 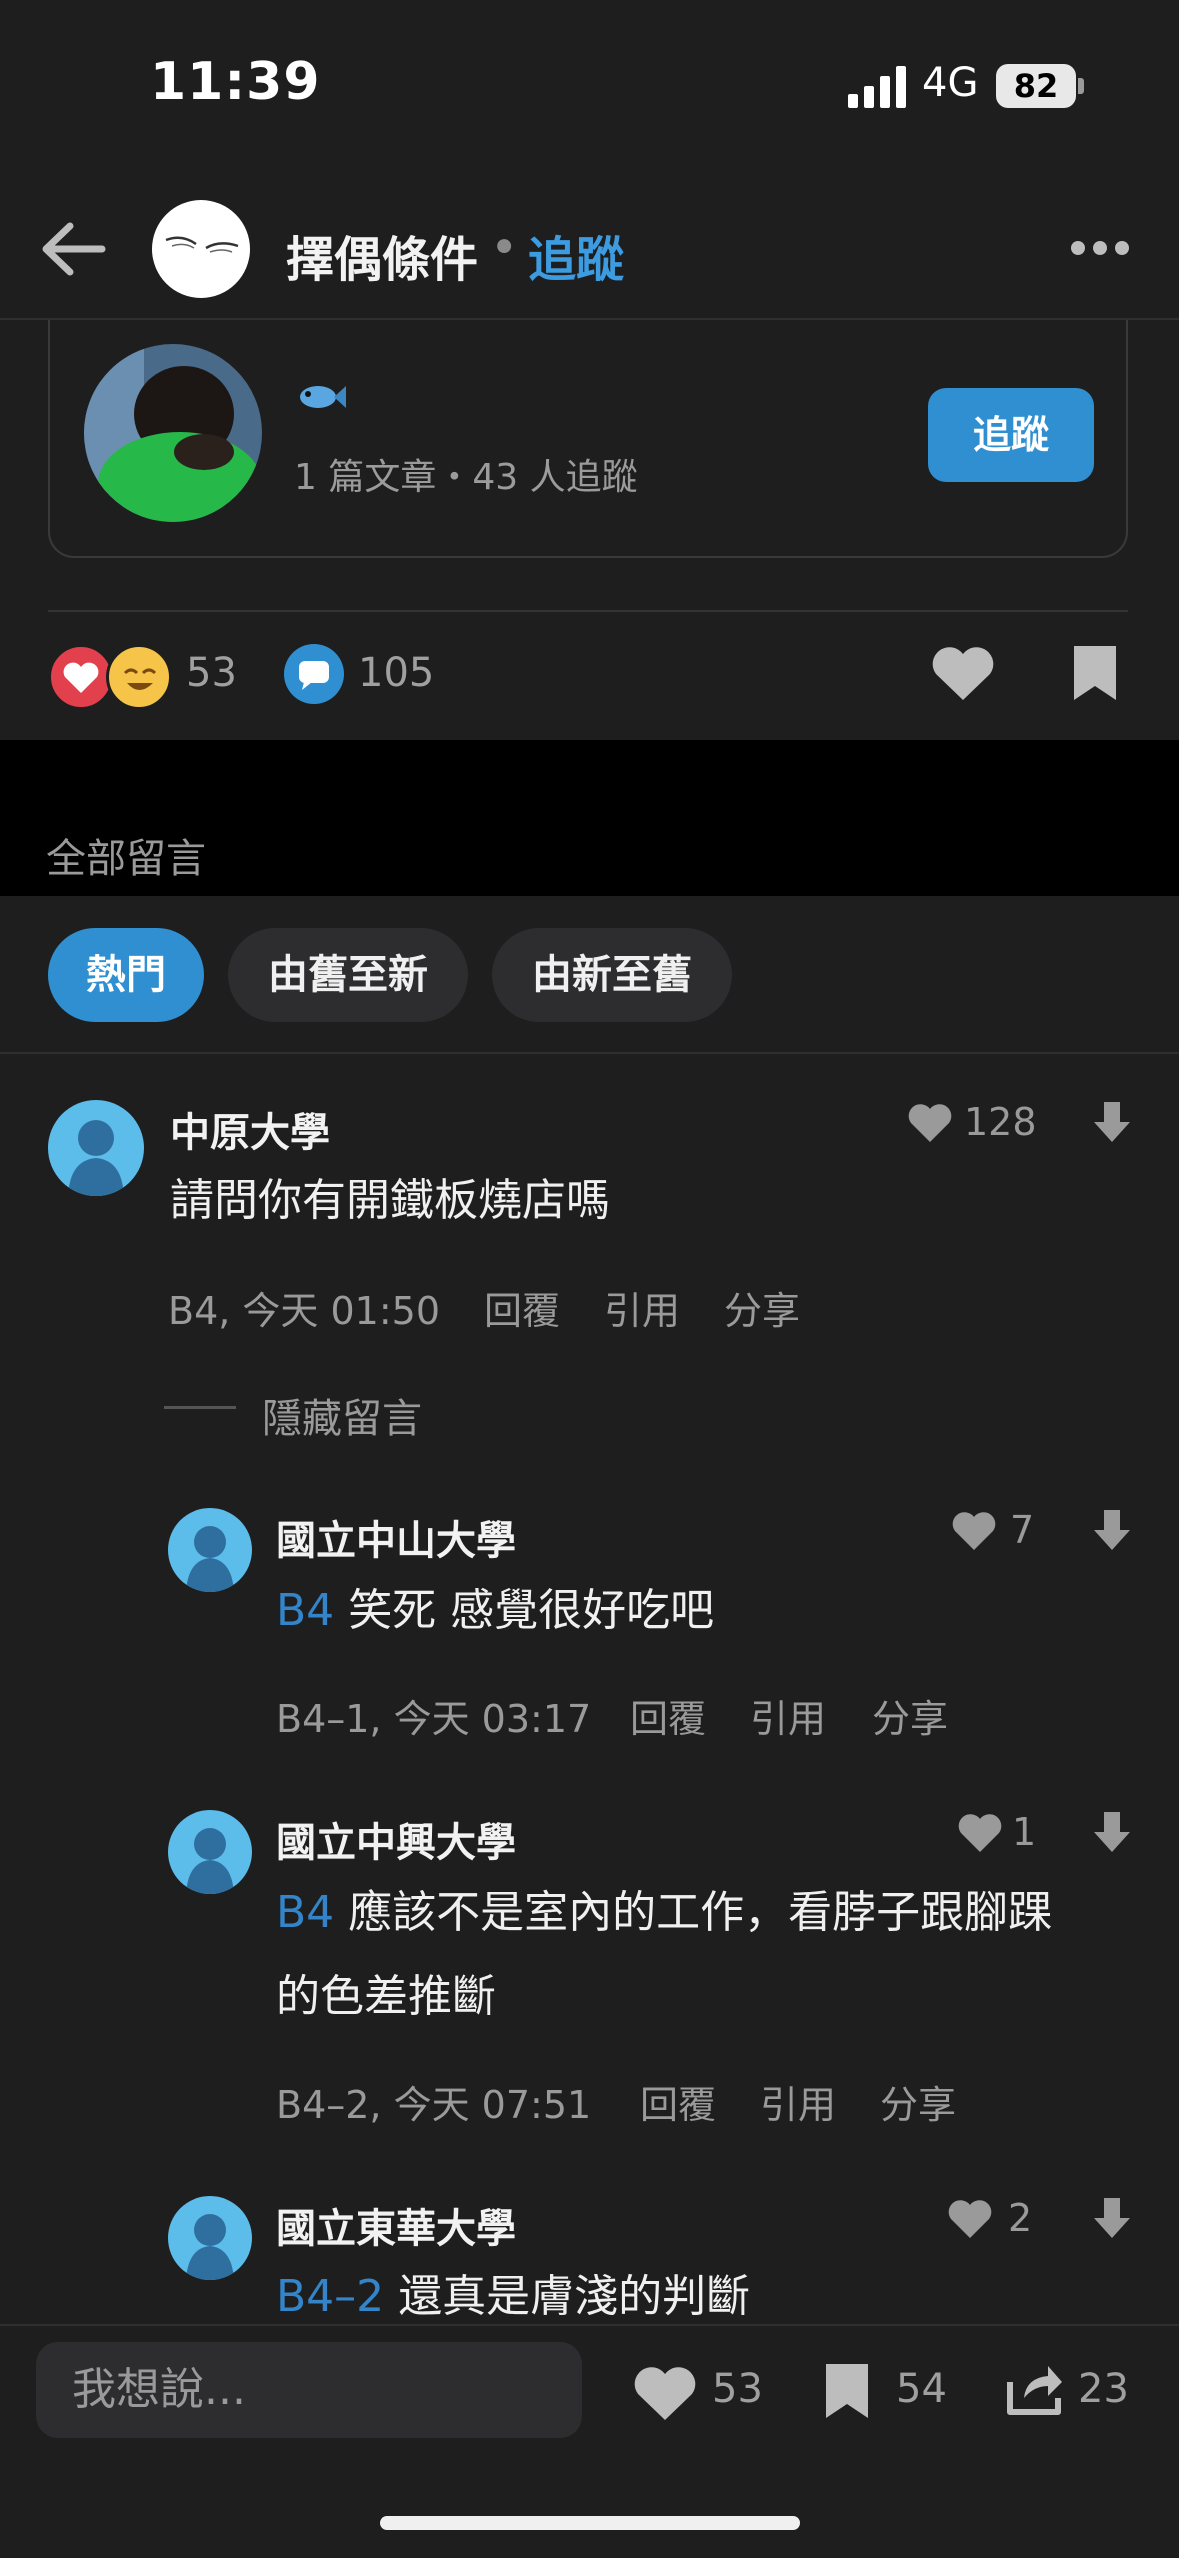 I want to click on all-comments-label: 全部留言, so click(x=126, y=859).